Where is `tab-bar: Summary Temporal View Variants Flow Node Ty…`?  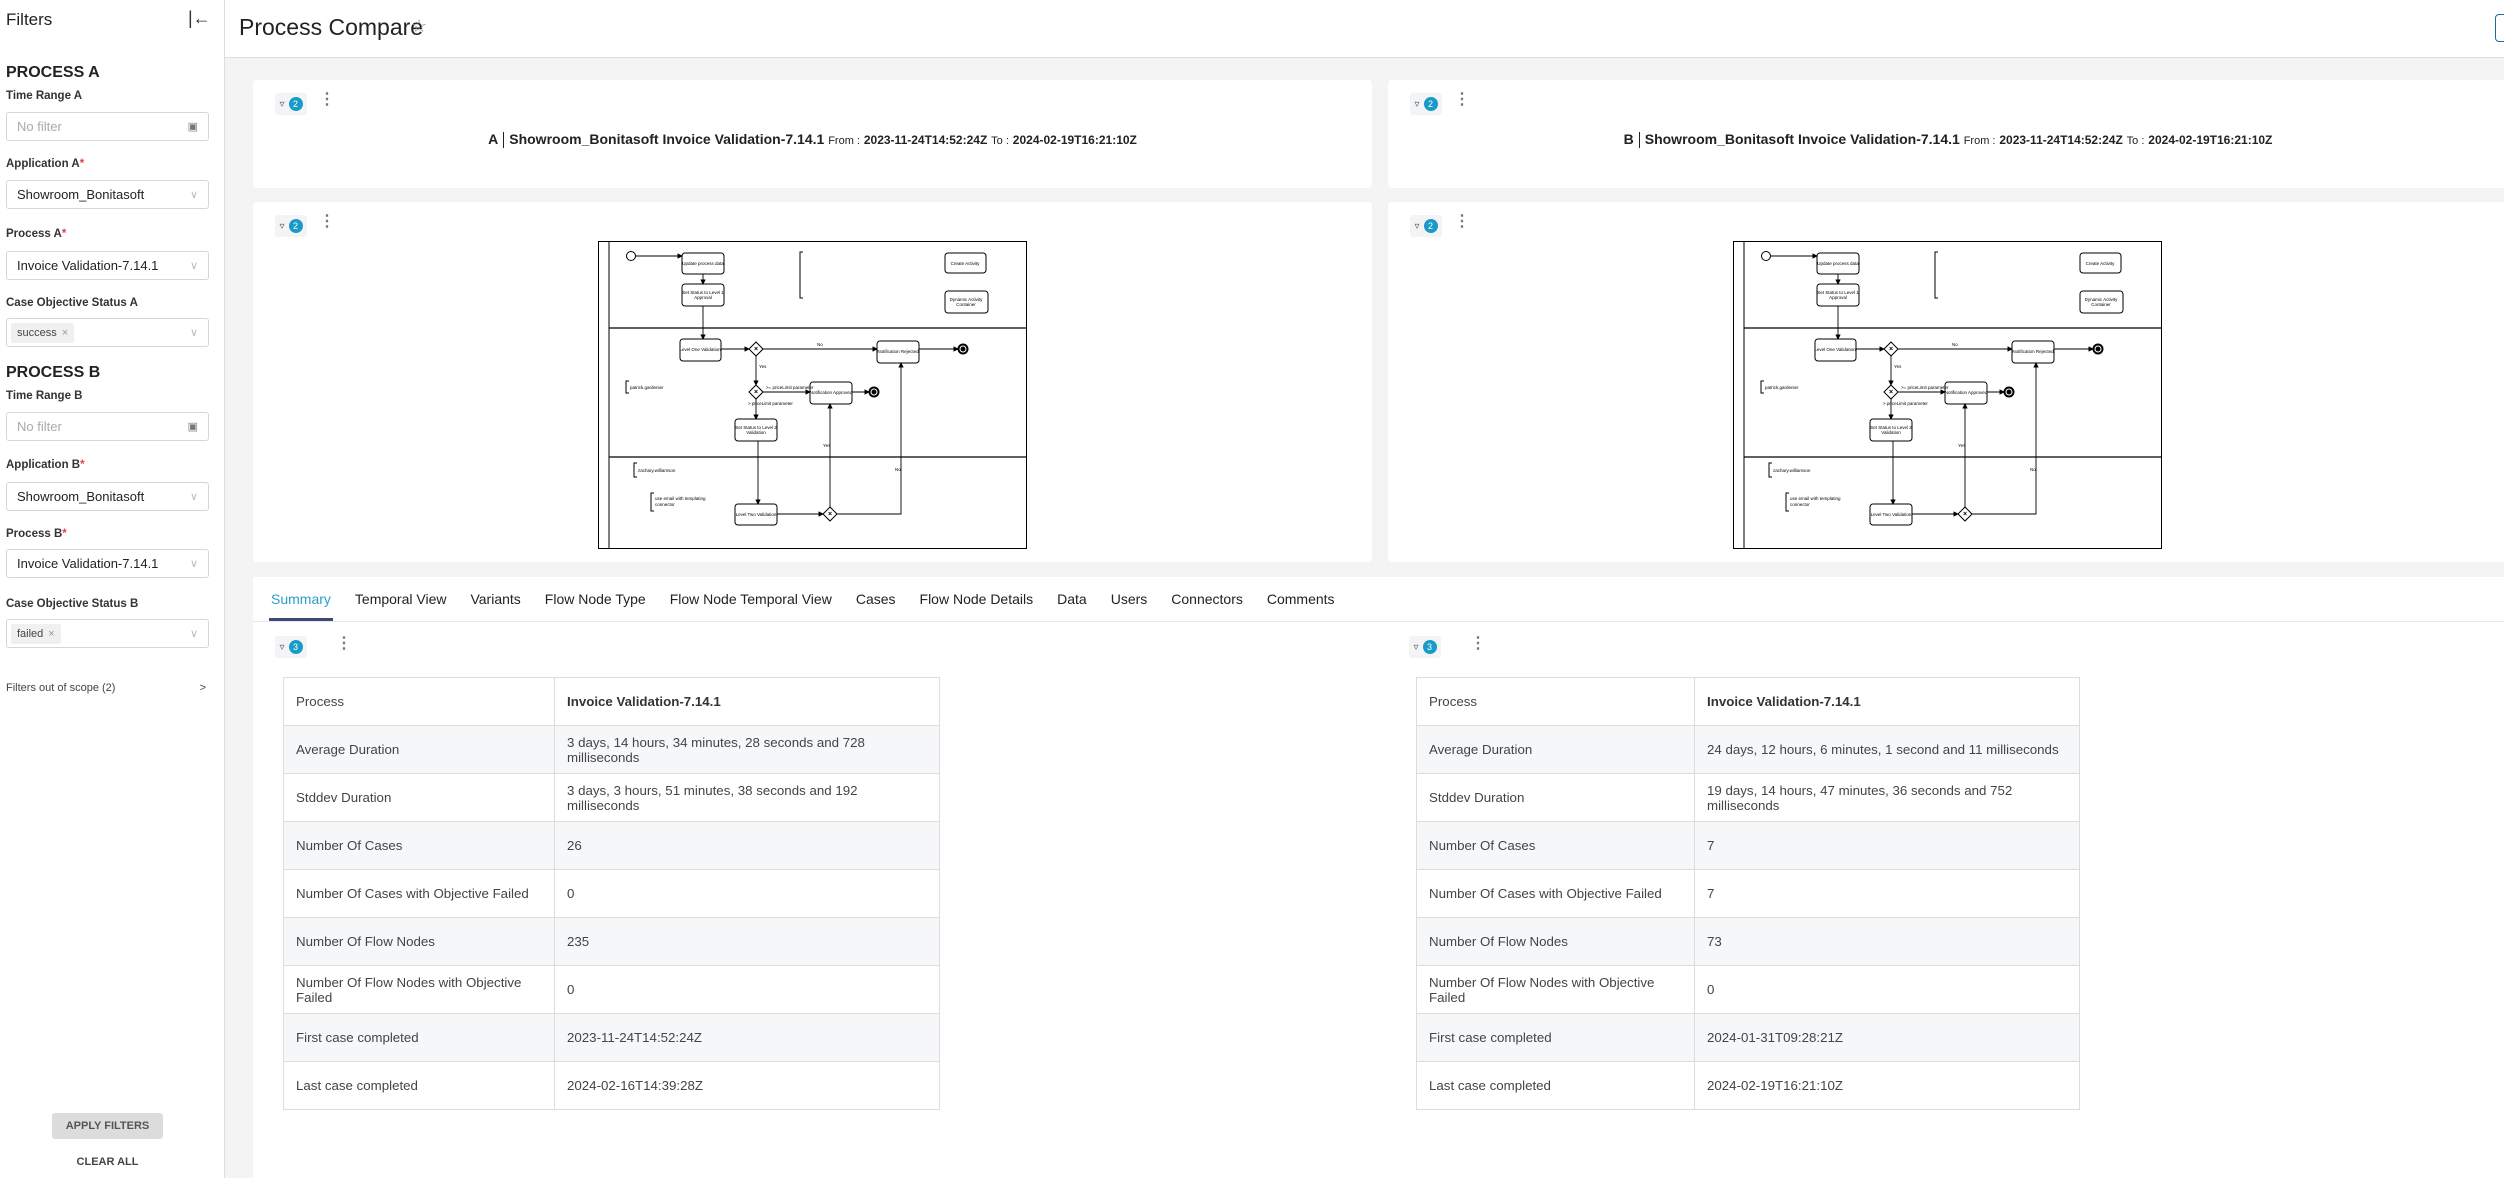
tab-bar: Summary Temporal View Variants Flow Node Ty… is located at coordinates (802, 599).